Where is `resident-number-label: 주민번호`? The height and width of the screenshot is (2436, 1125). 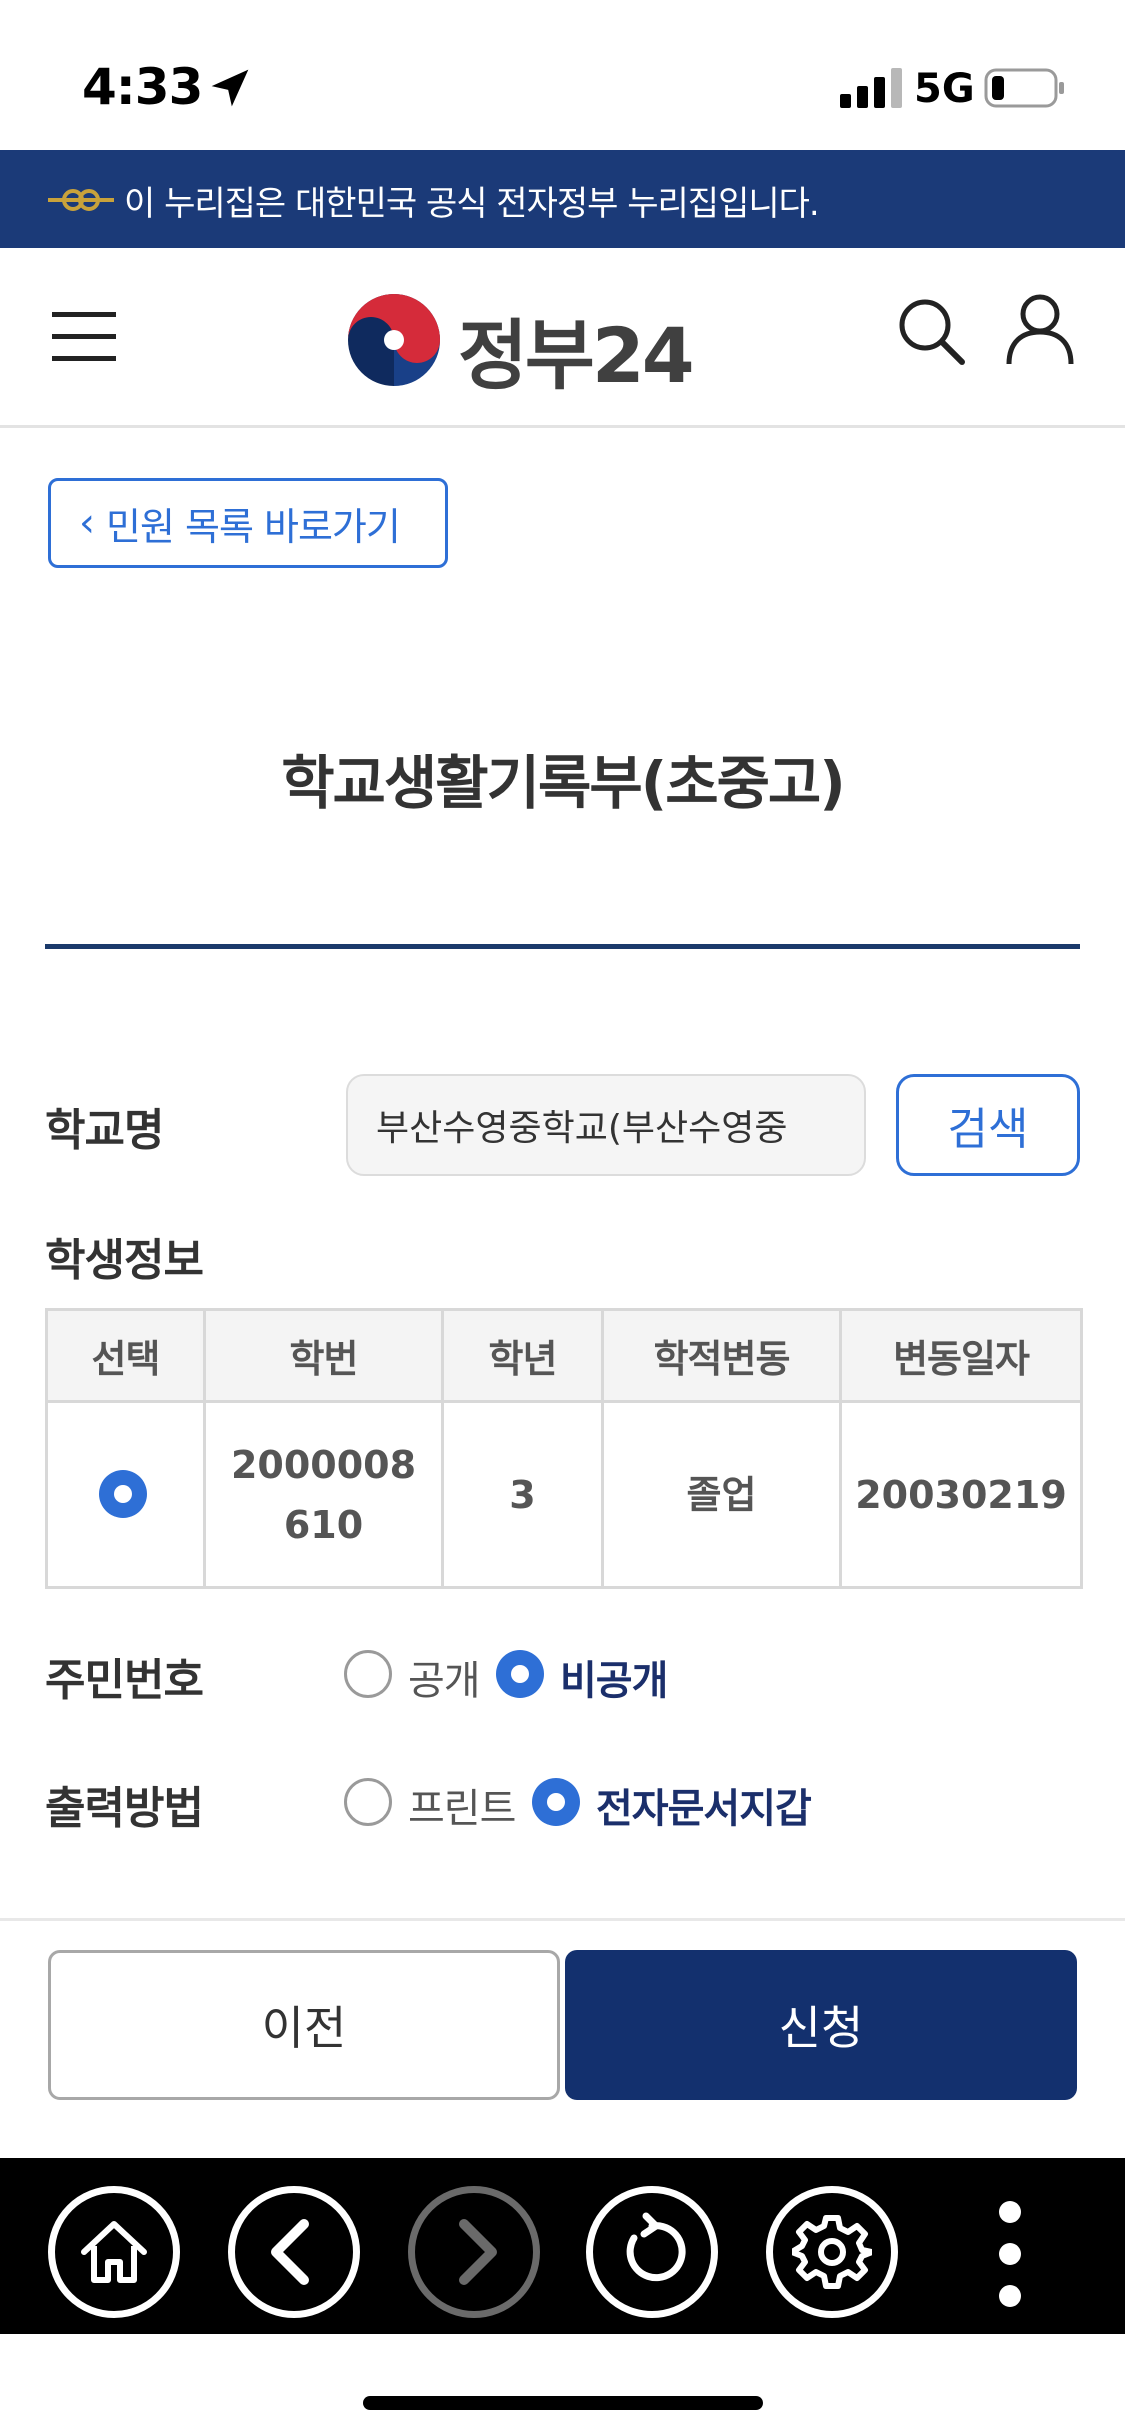 resident-number-label: 주민번호 is located at coordinates (124, 1680).